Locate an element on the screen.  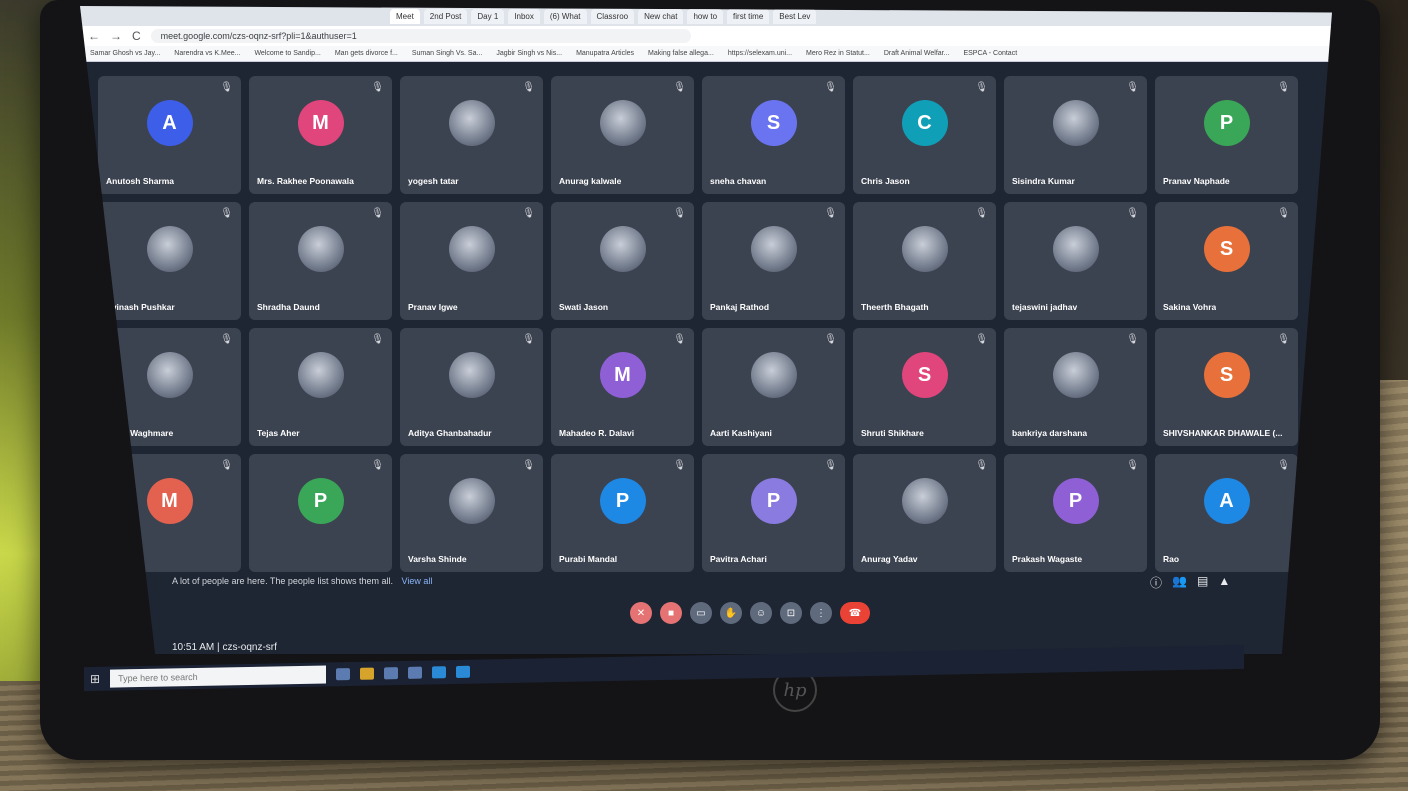
browser-tab: Best Lev is located at coordinates (795, 16).